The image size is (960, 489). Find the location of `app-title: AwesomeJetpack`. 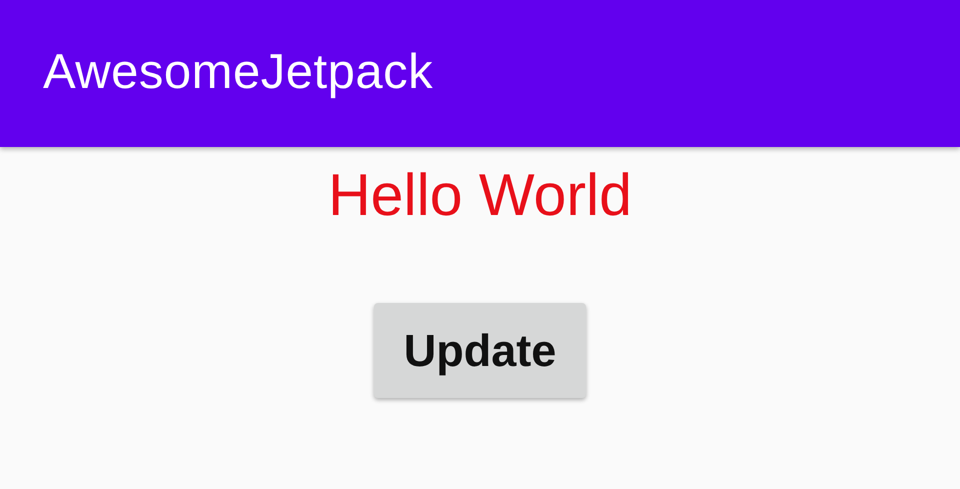

app-title: AwesomeJetpack is located at coordinates (238, 72).